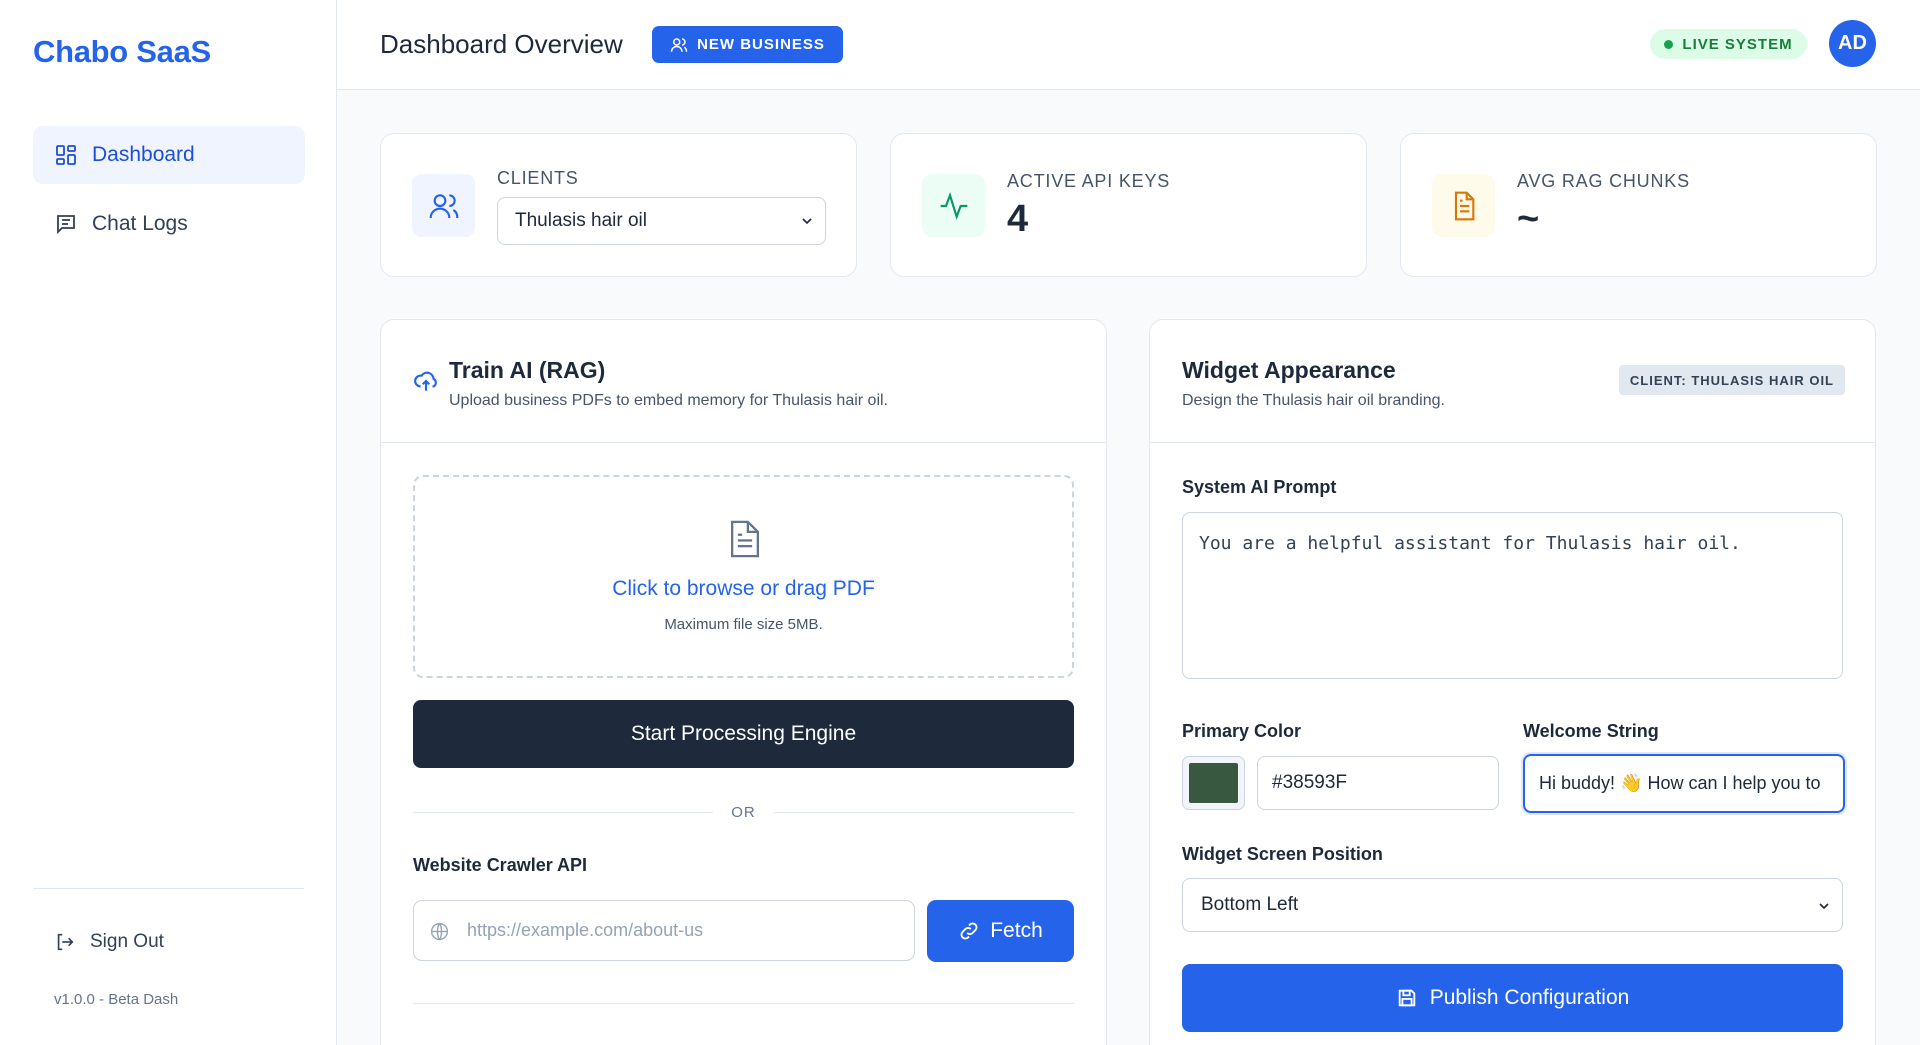 Image resolution: width=1920 pixels, height=1045 pixels. I want to click on activity-icon, so click(953, 205).